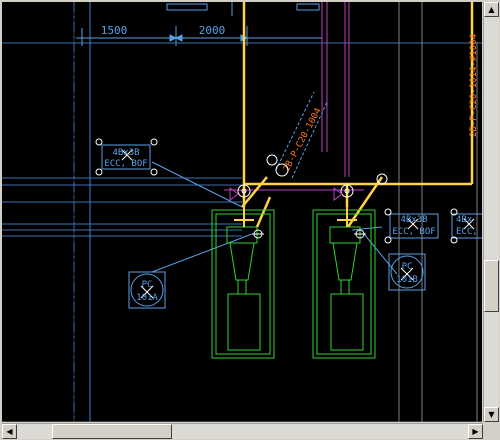 This screenshot has height=440, width=500. What do you see at coordinates (490, 430) in the screenshot?
I see `scrollbar-corner` at bounding box center [490, 430].